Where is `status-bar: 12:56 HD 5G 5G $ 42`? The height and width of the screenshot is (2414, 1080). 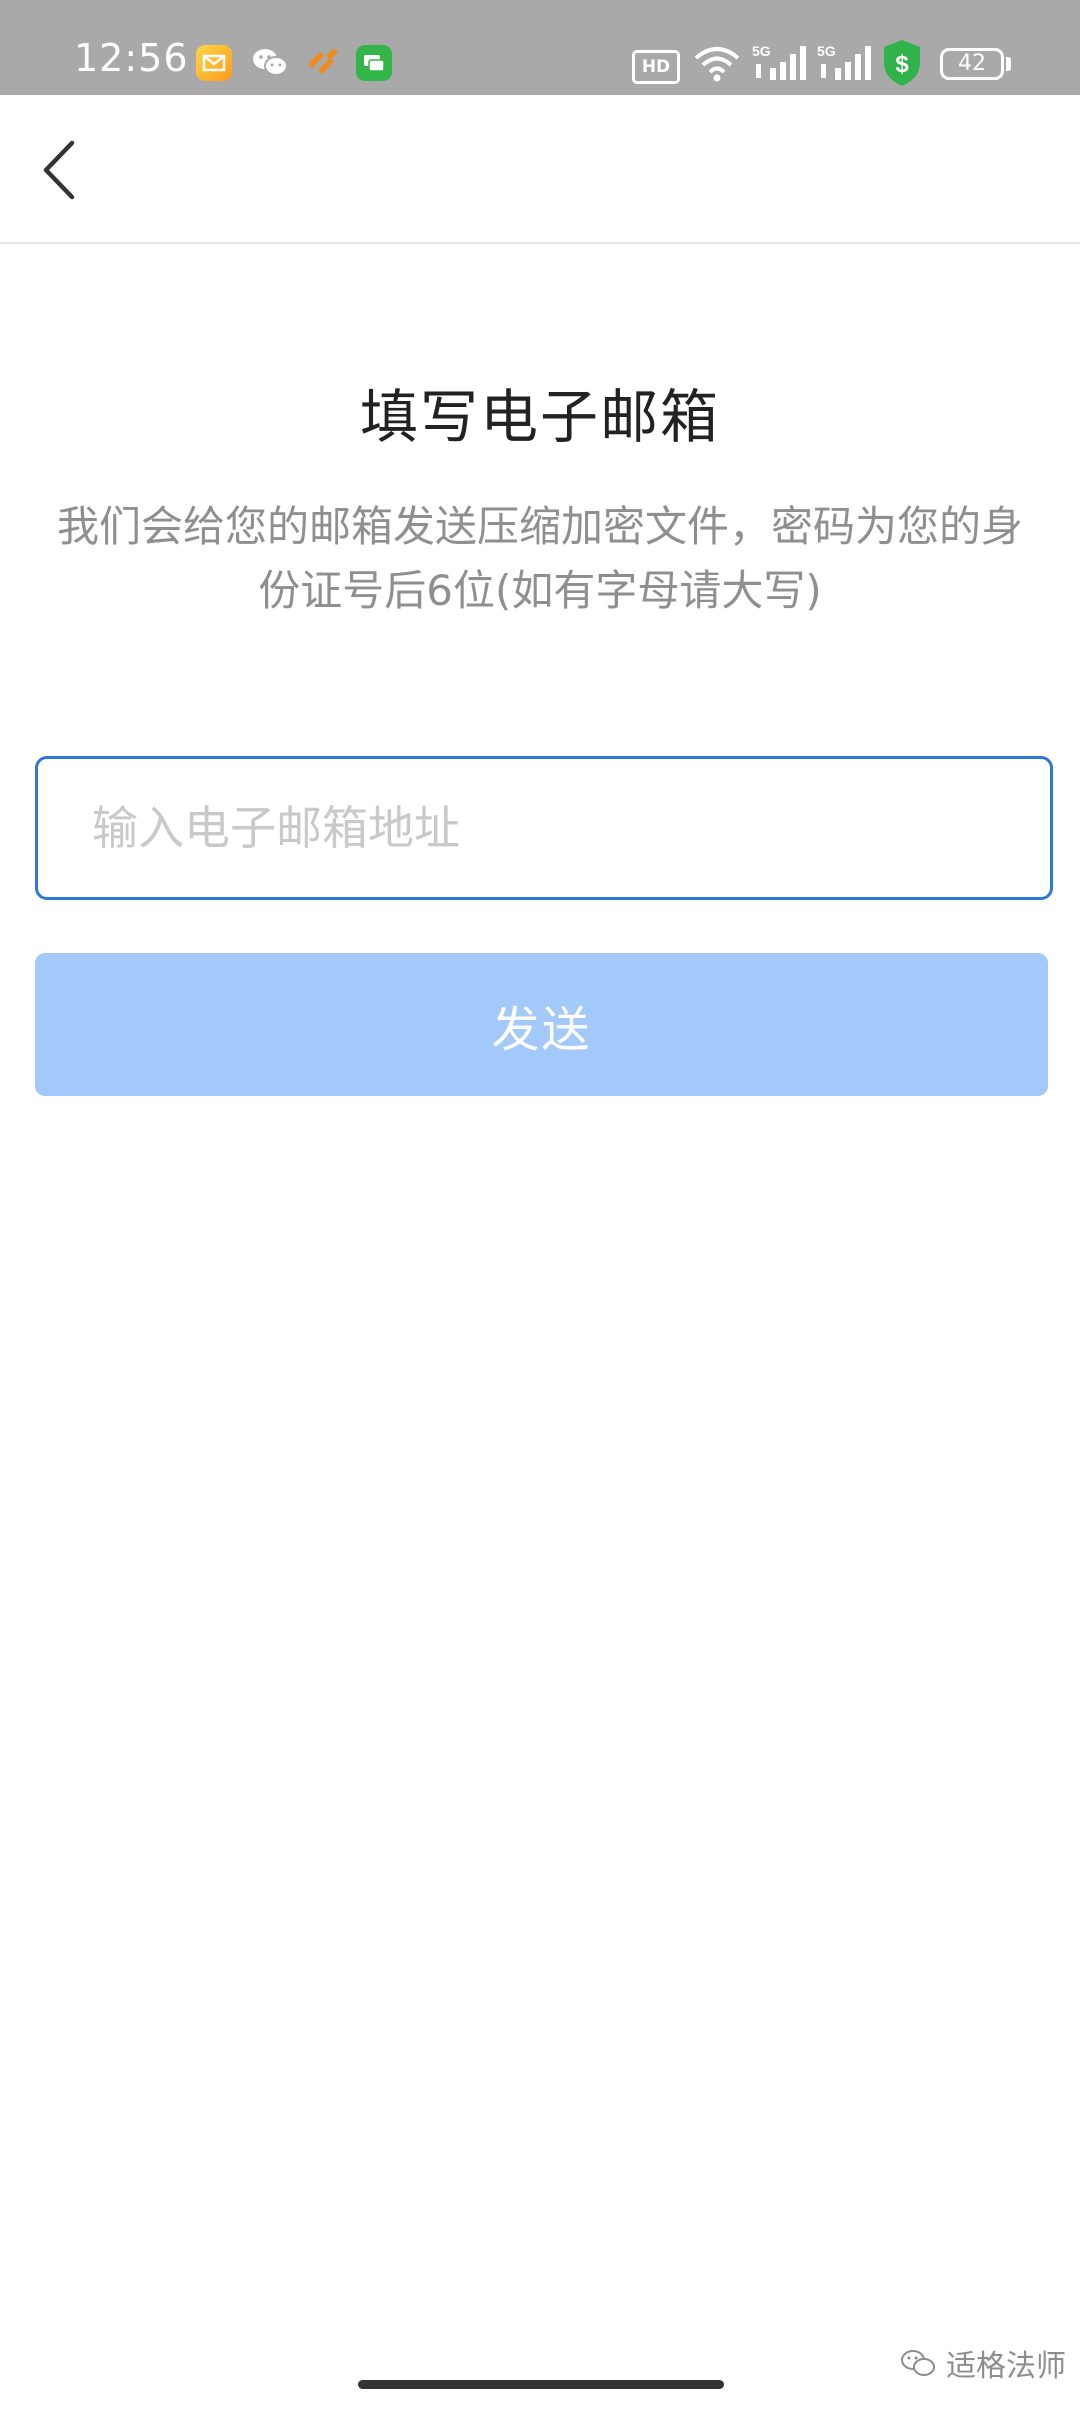
status-bar: 12:56 HD 5G 5G $ 42 is located at coordinates (540, 47).